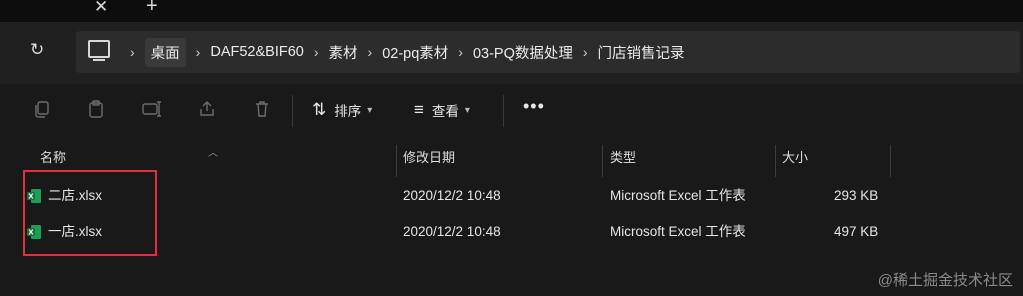 This screenshot has width=1023, height=296. I want to click on file-size: 497 KB, so click(856, 231).